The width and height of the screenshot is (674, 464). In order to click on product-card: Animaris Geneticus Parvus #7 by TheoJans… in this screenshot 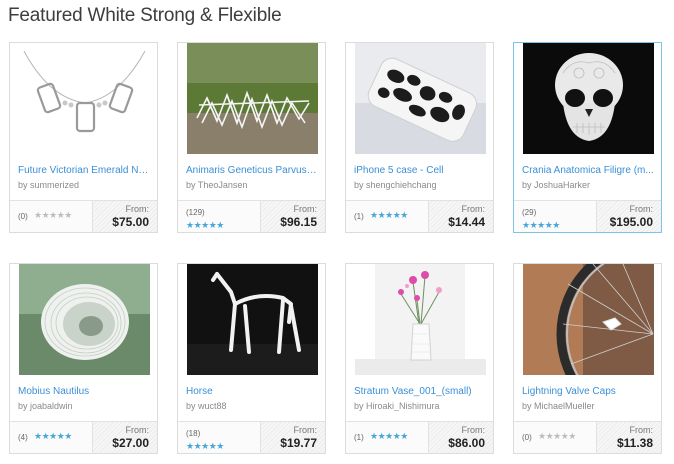, I will do `click(251, 137)`.